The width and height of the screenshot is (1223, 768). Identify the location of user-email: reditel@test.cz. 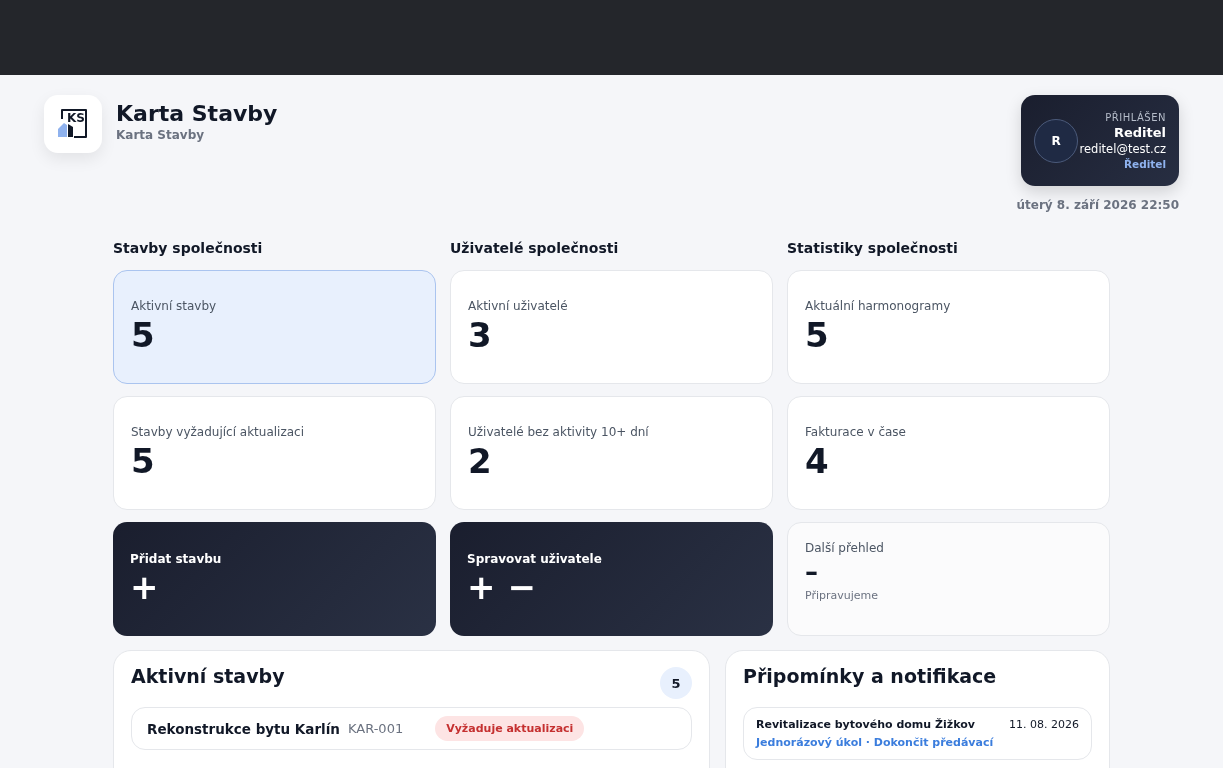
(1122, 148).